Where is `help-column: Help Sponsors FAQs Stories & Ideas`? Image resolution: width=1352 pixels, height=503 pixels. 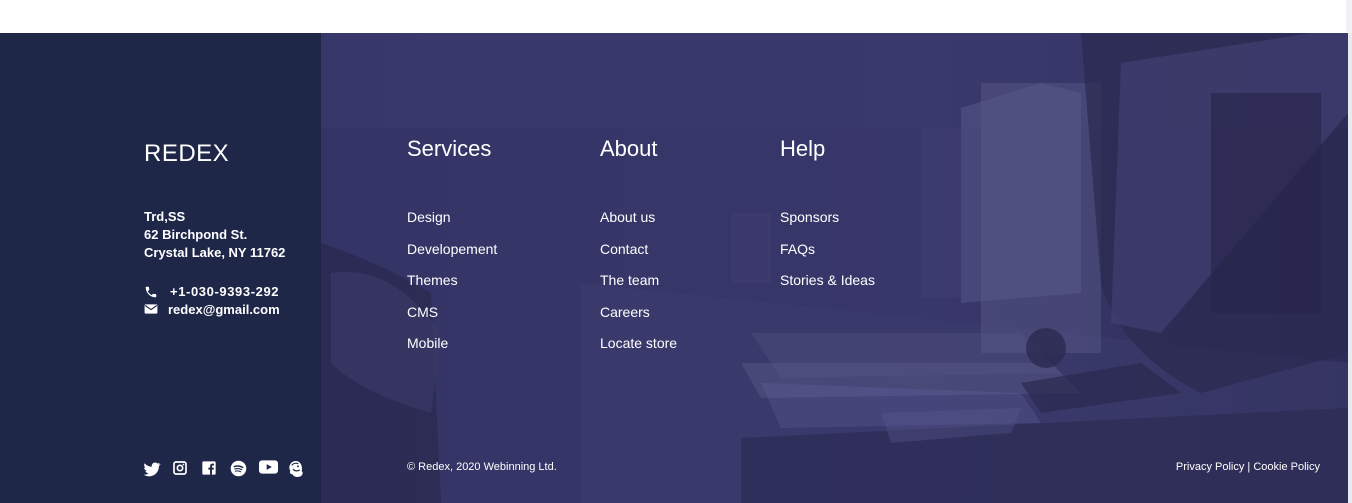
help-column: Help Sponsors FAQs Stories & Ideas is located at coordinates (827, 212).